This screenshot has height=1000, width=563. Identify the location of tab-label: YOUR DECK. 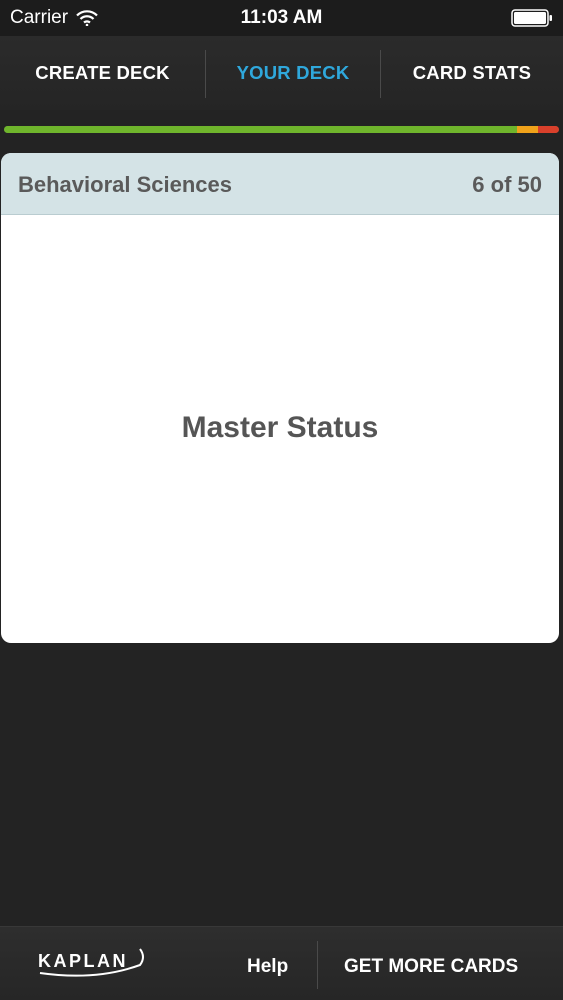
(293, 72).